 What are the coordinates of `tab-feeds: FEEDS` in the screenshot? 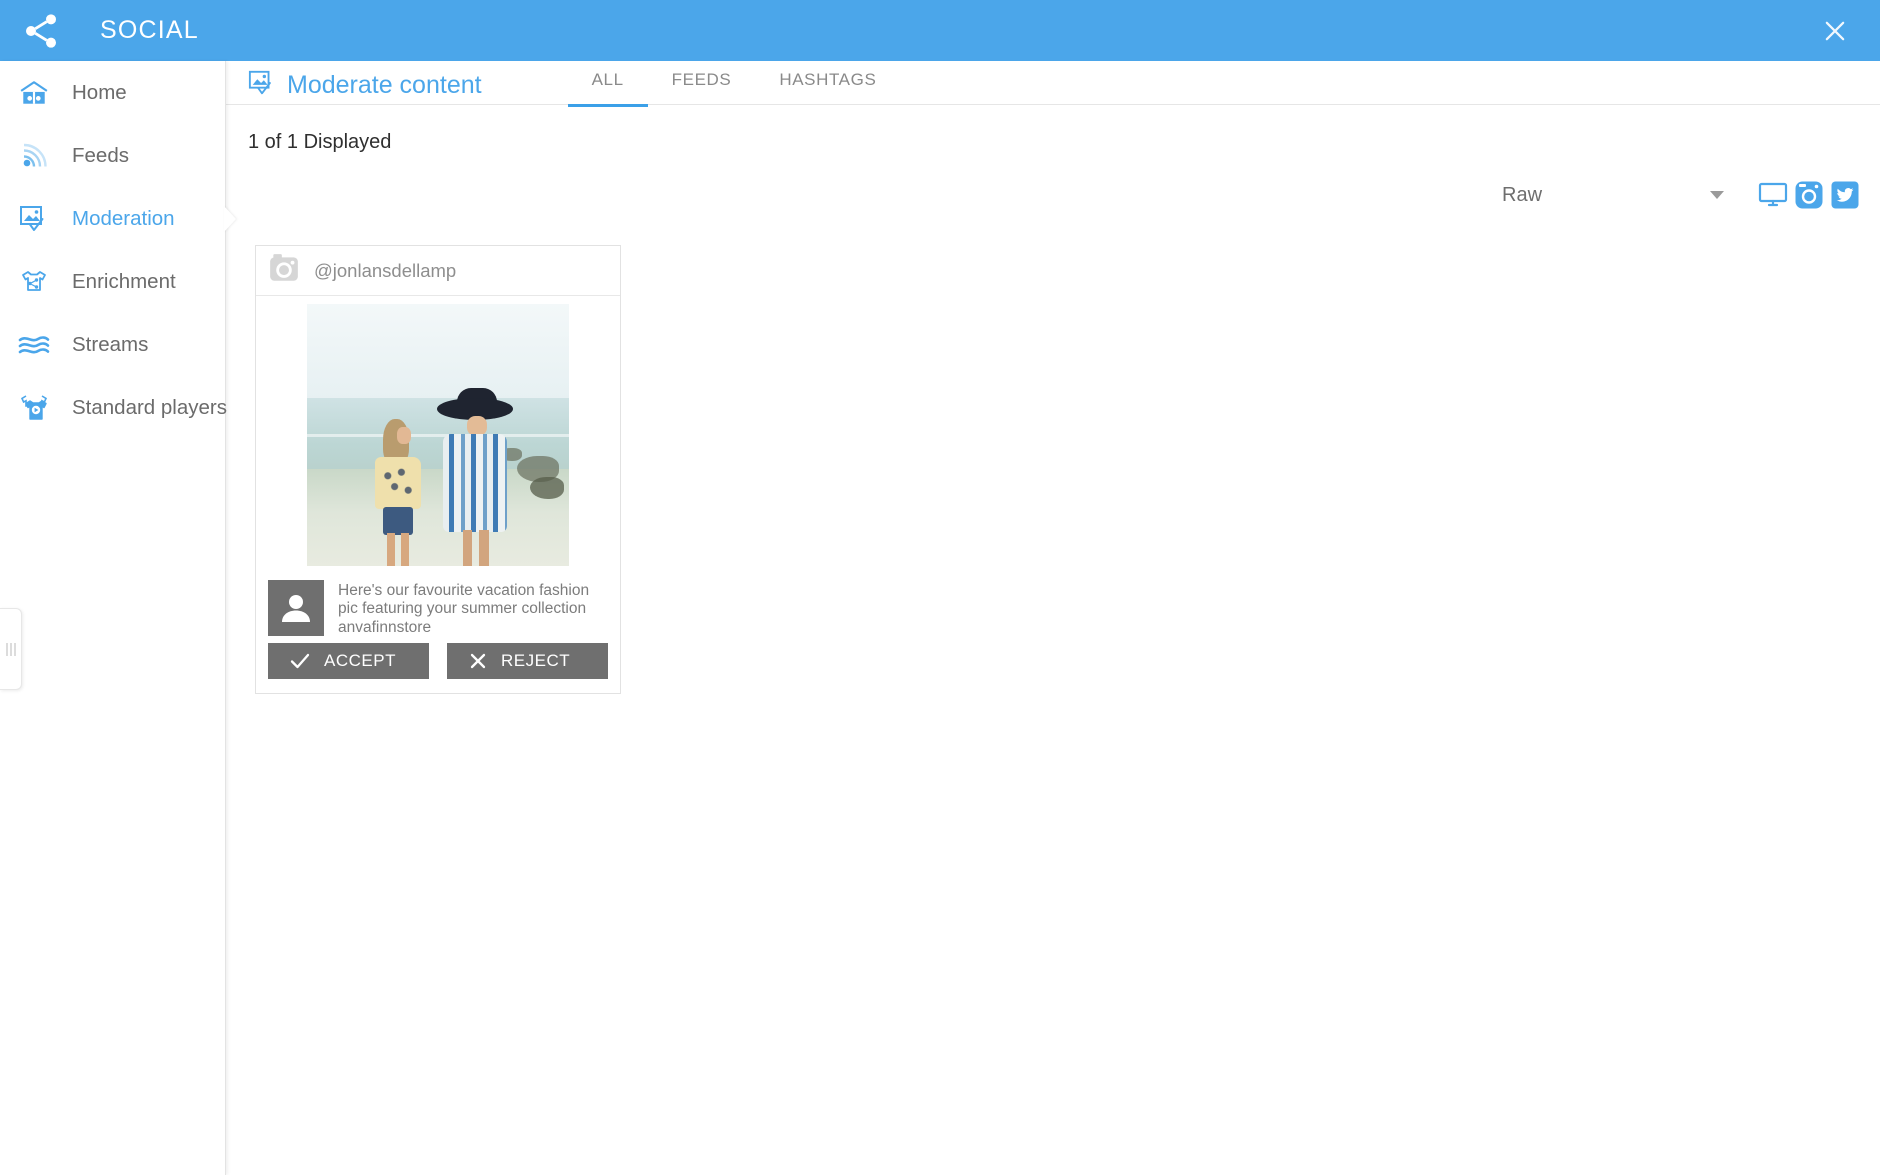 It's located at (702, 88).